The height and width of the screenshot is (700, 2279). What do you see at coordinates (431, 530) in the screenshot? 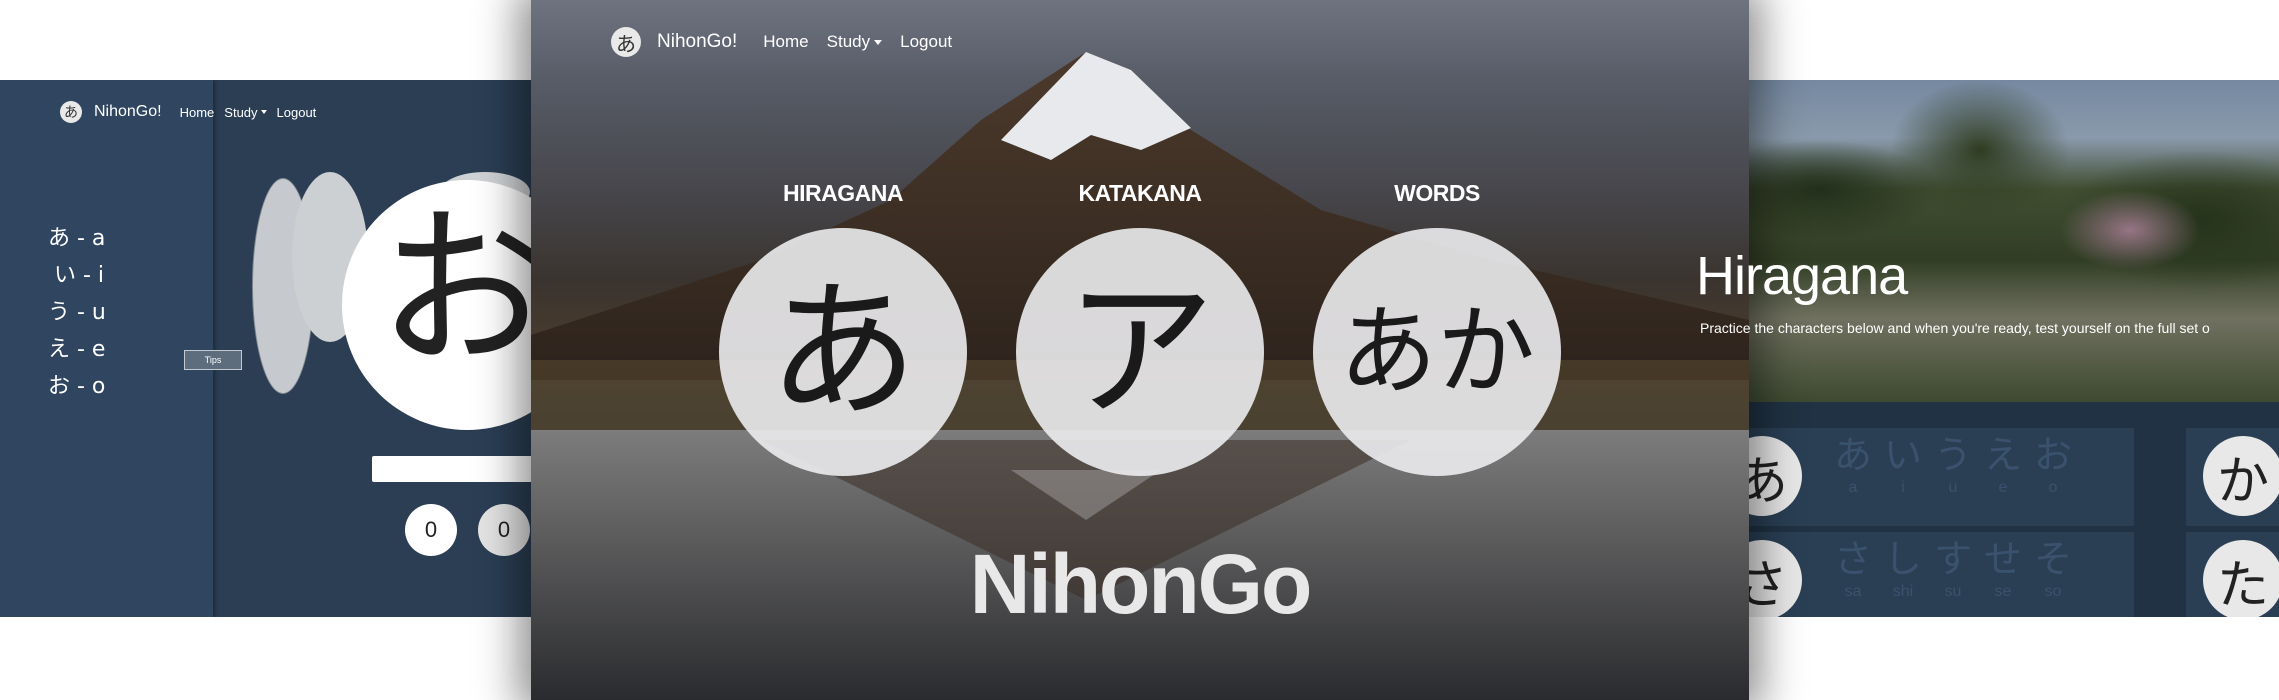
I see `score-correct: 0` at bounding box center [431, 530].